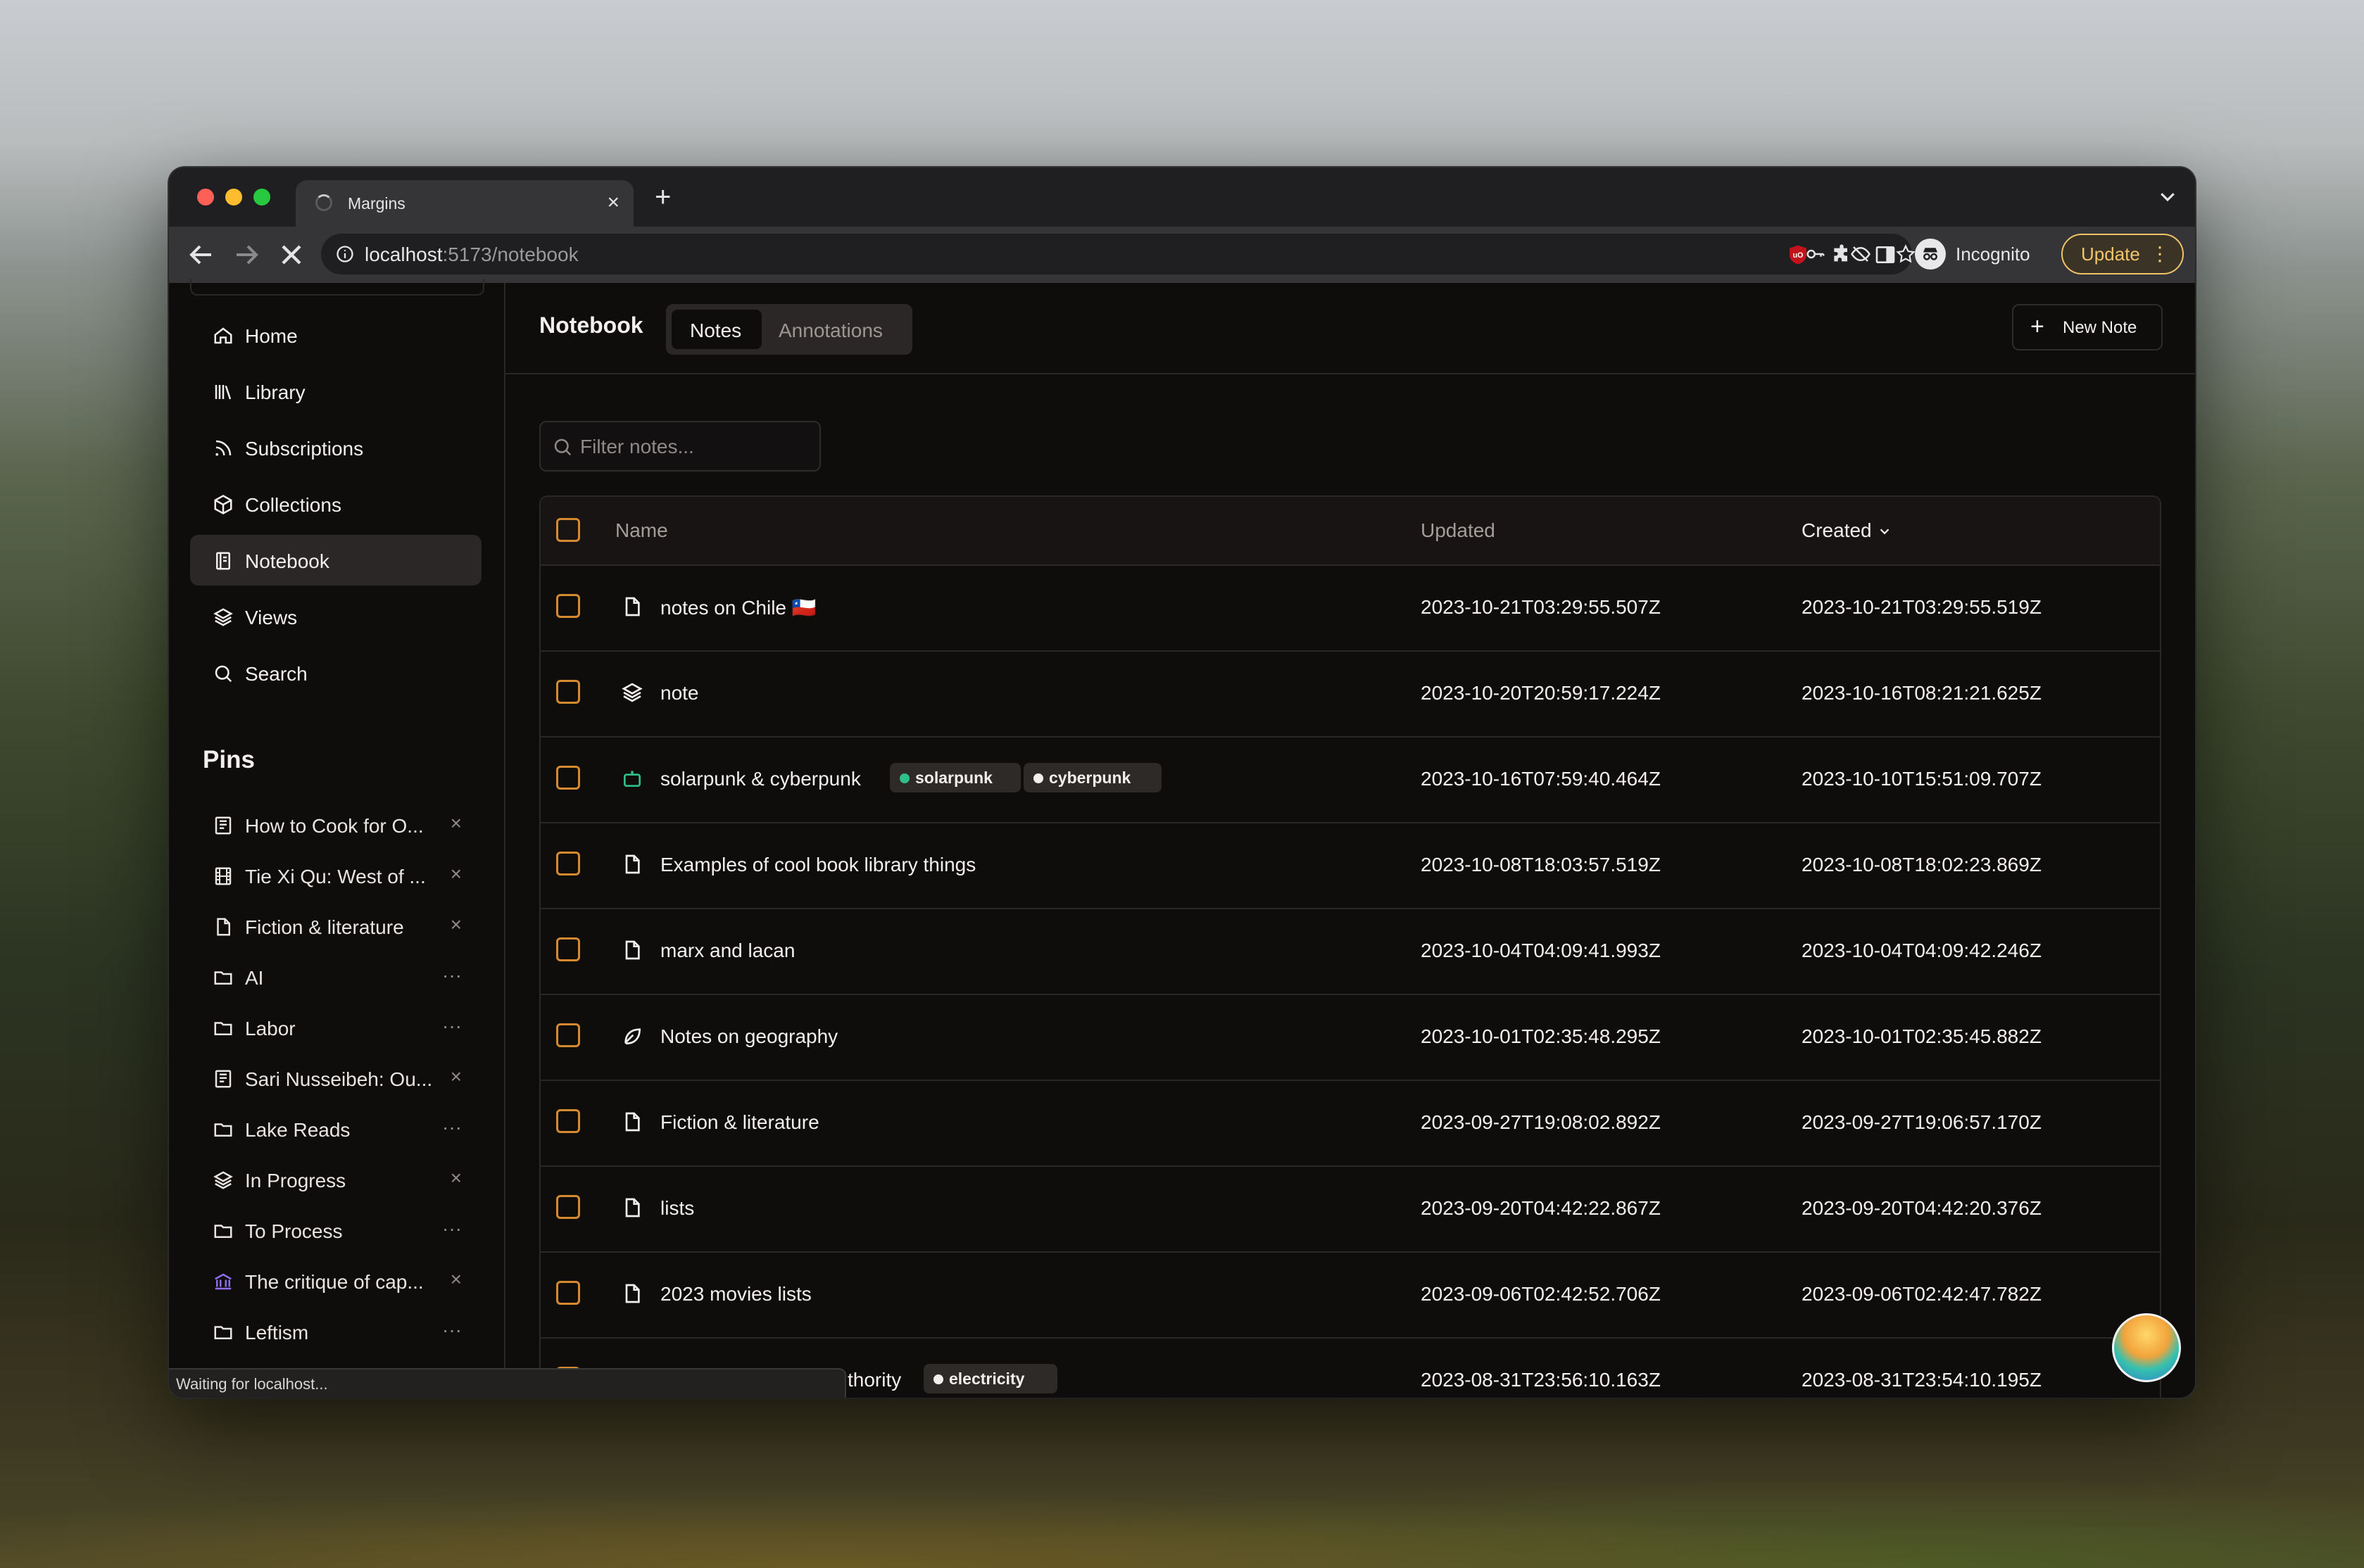 The width and height of the screenshot is (2364, 1568). I want to click on robot-icon, so click(632, 779).